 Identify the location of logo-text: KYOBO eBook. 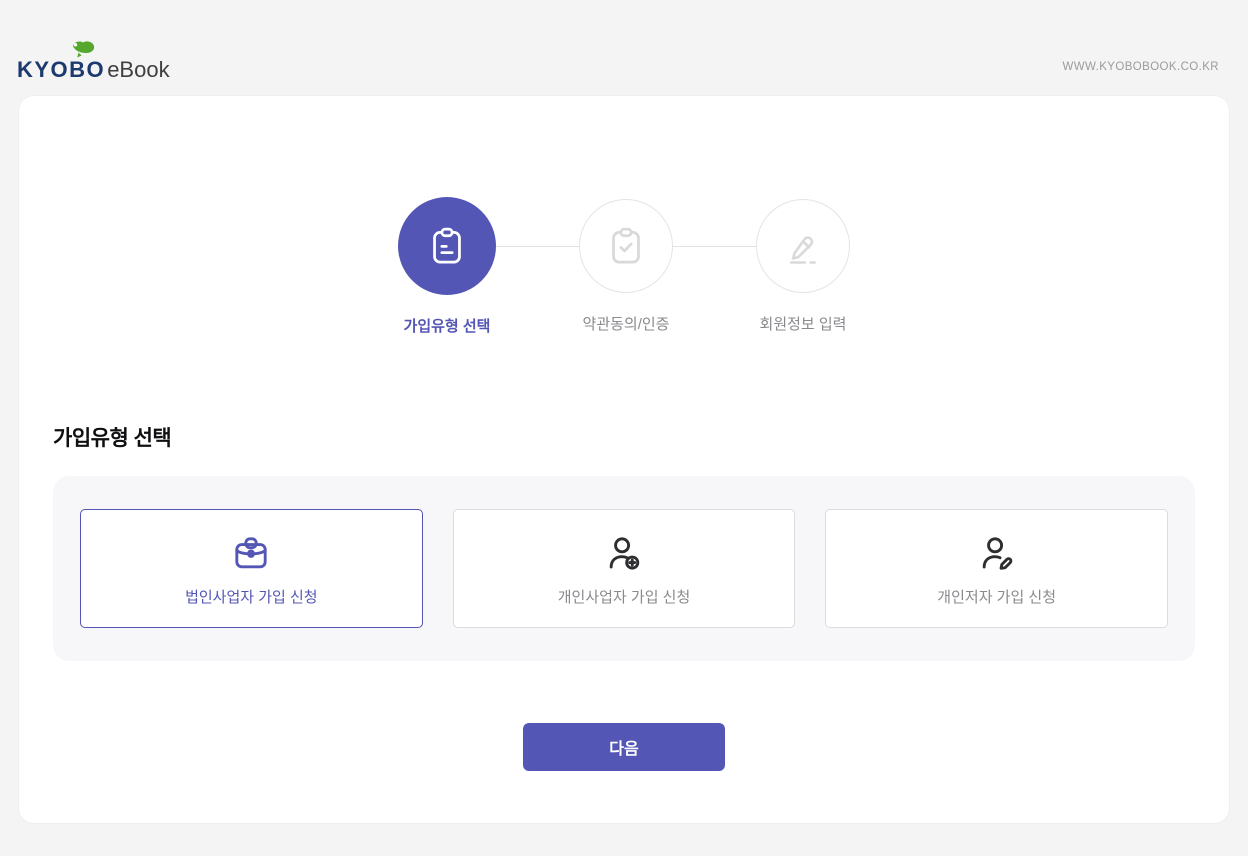
(93, 70).